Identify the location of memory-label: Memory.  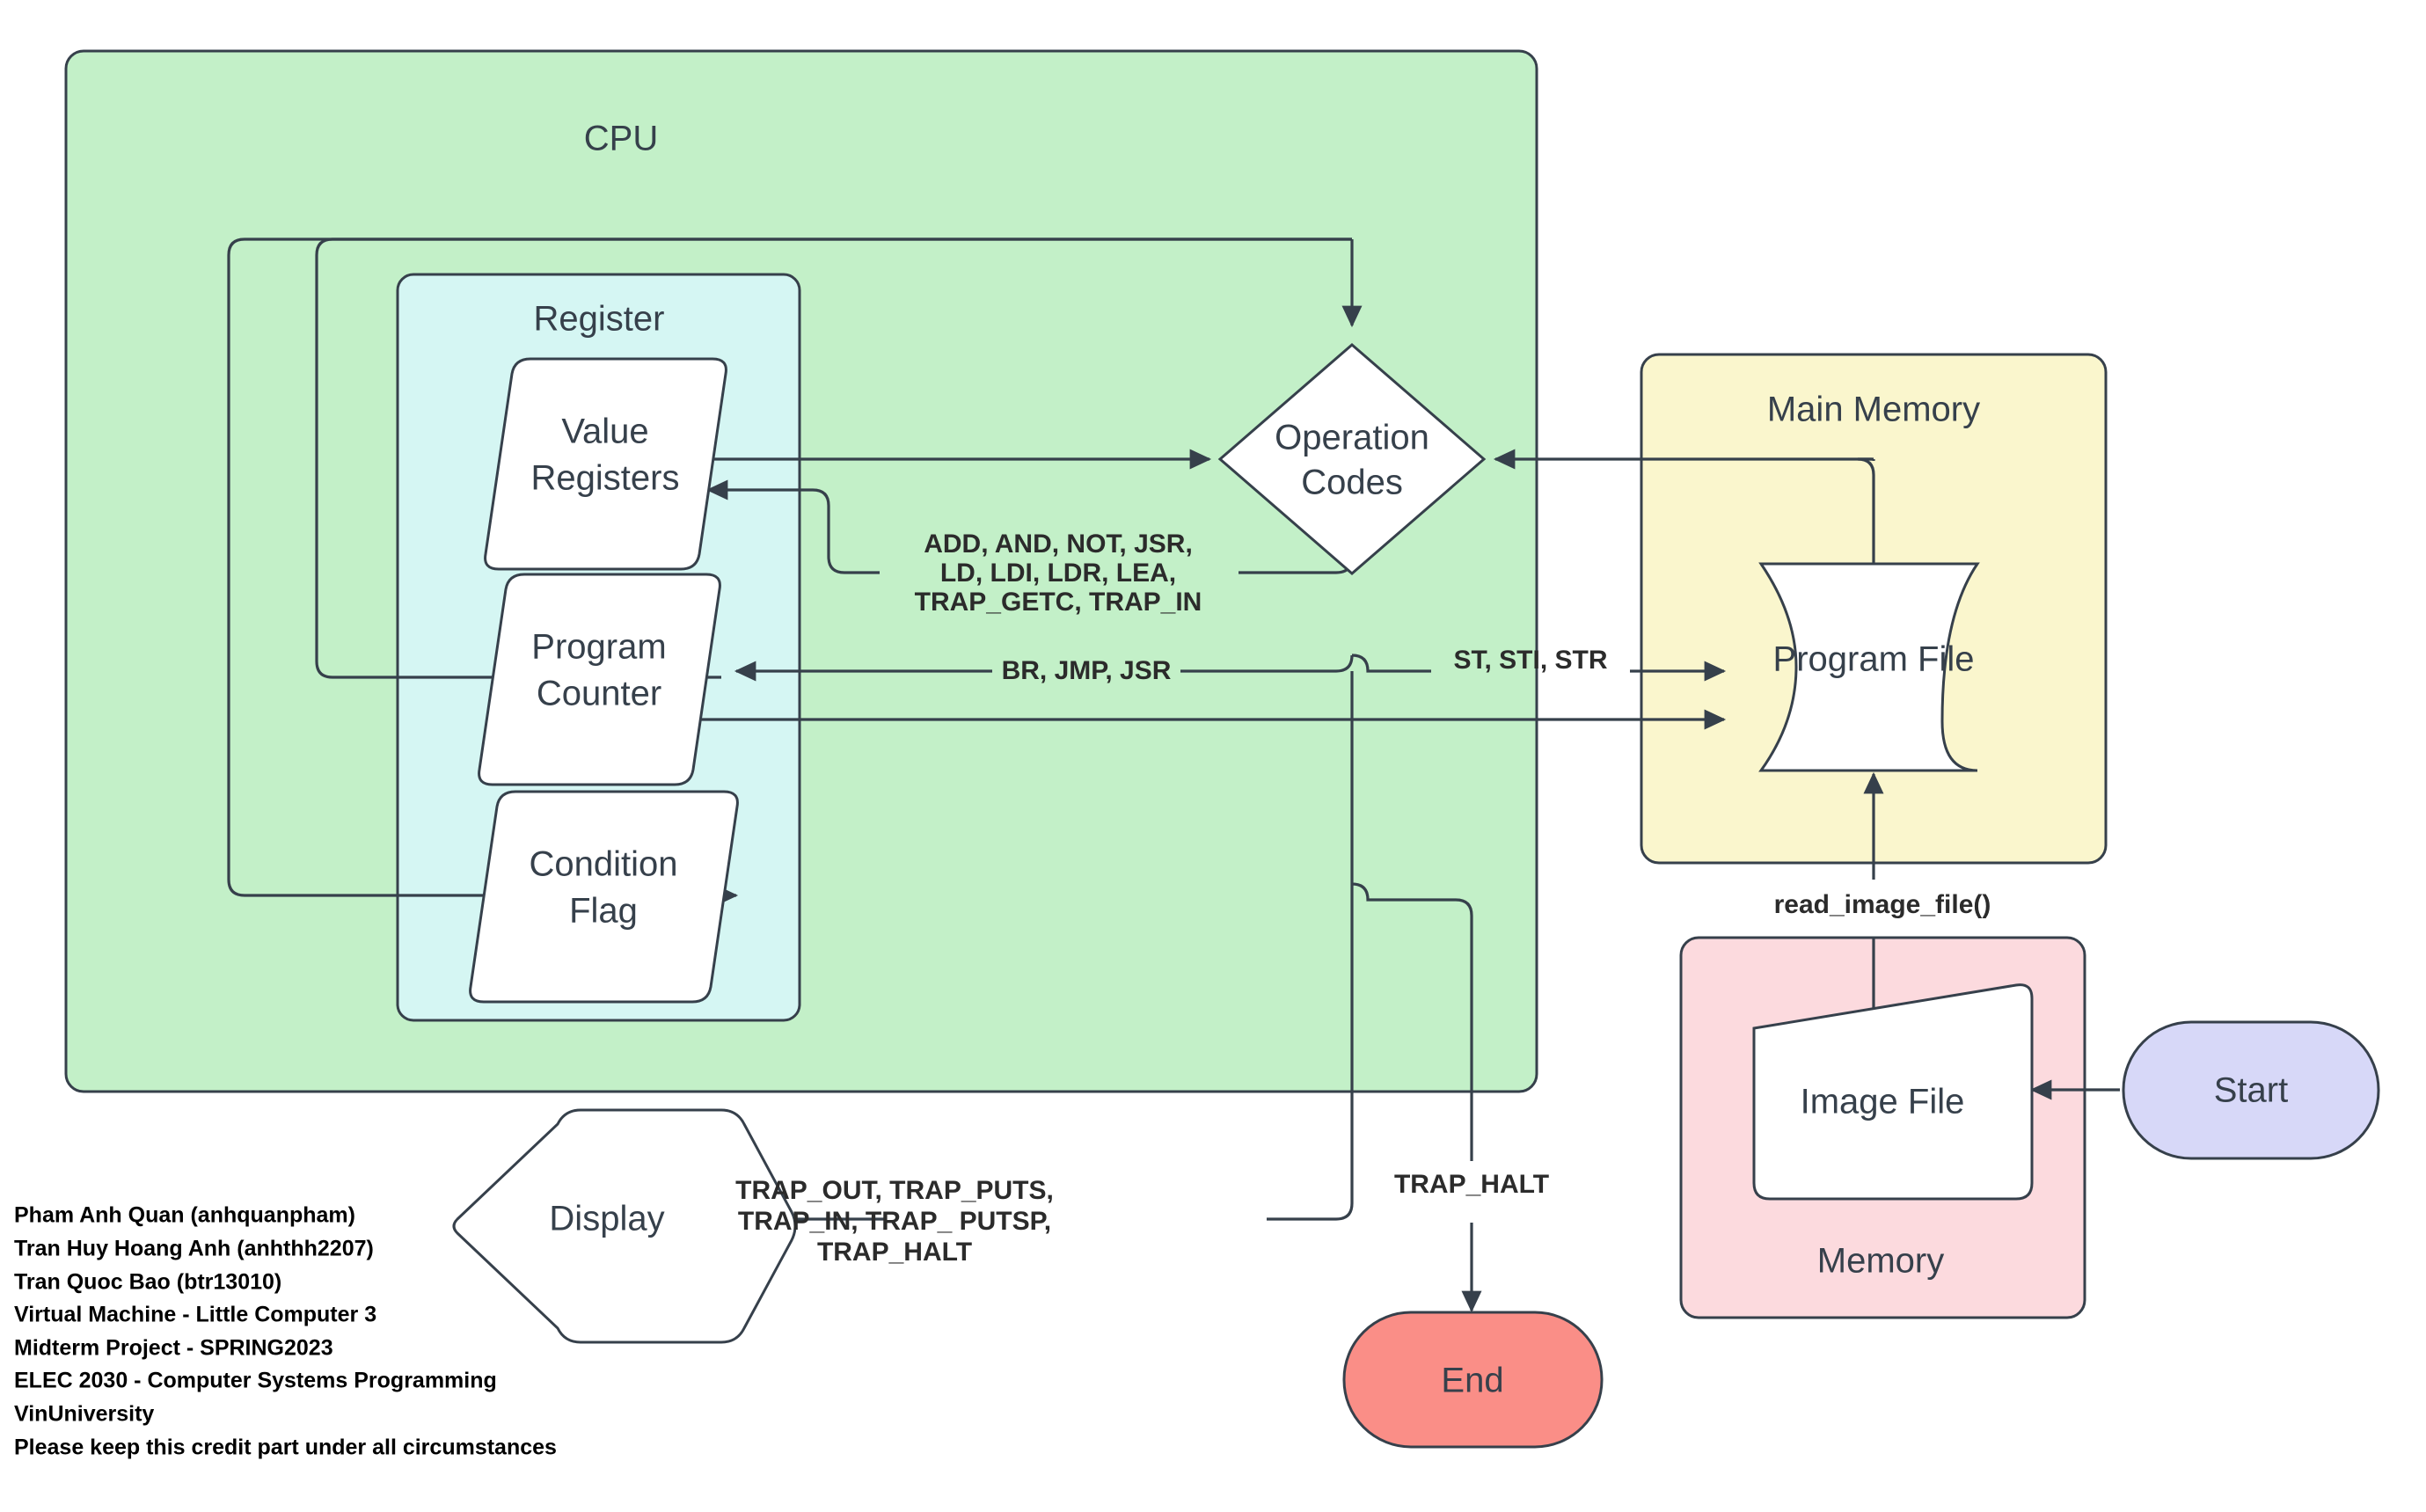
(1880, 1261).